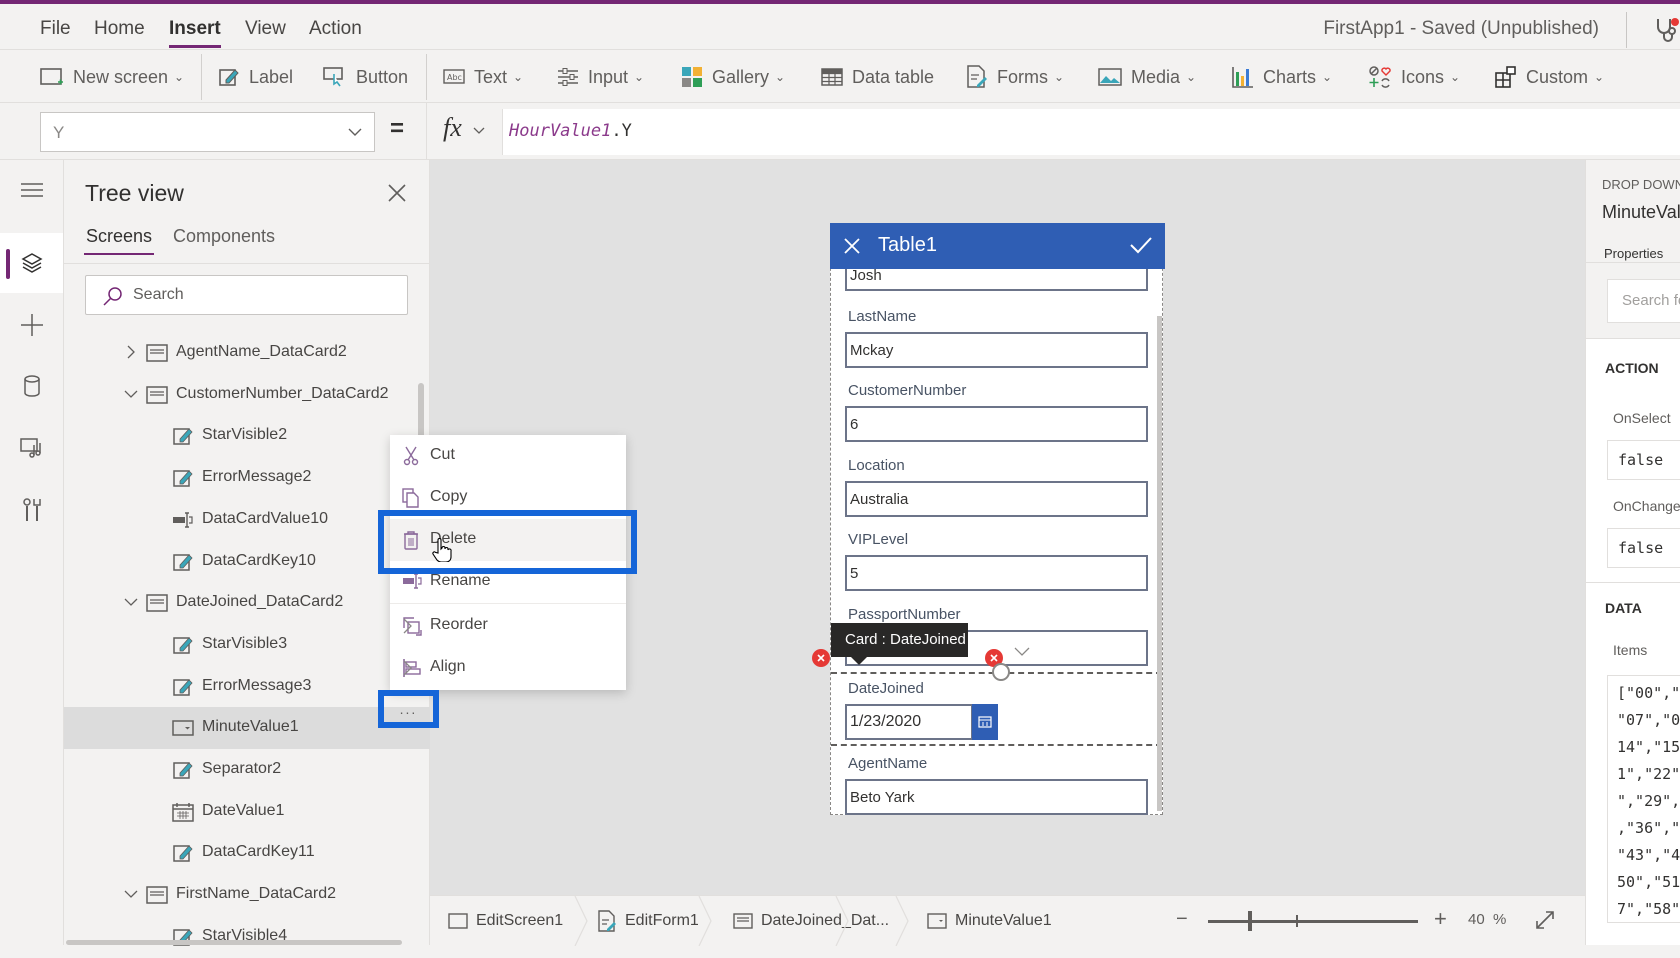  I want to click on hamburger-button, so click(31, 190).